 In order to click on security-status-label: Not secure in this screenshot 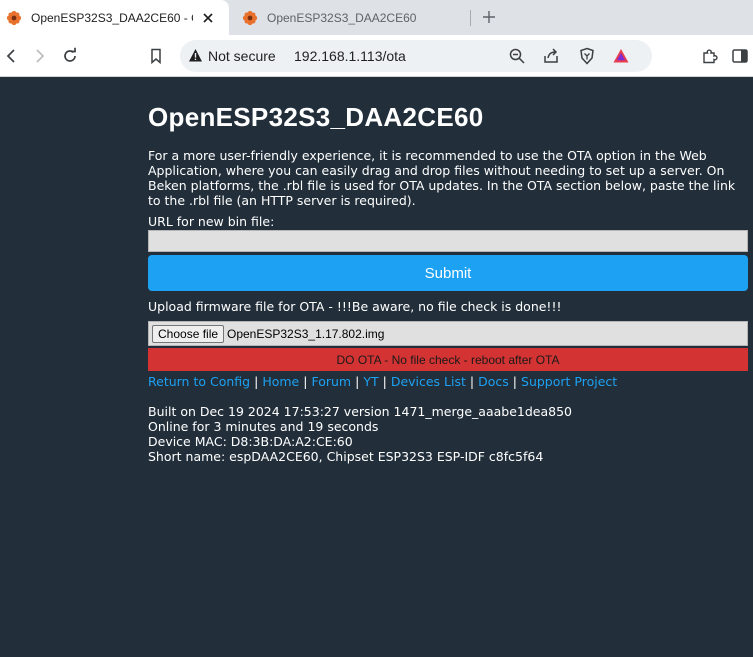, I will do `click(242, 56)`.